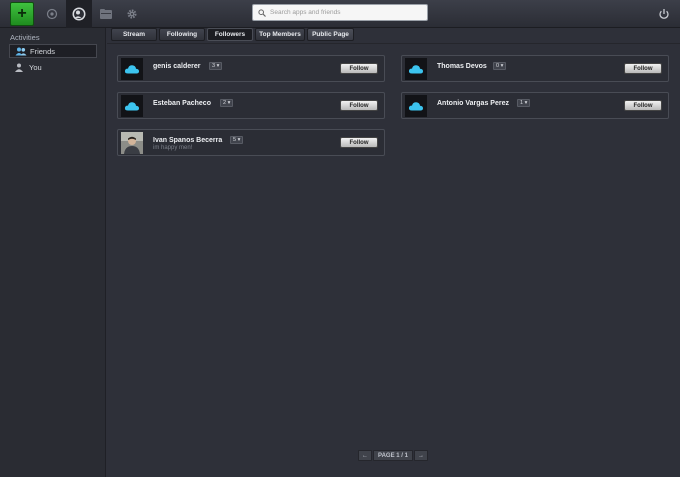 This screenshot has height=477, width=680. What do you see at coordinates (535, 68) in the screenshot?
I see `follower-card: Thomas Devos 0 ▾ Follow` at bounding box center [535, 68].